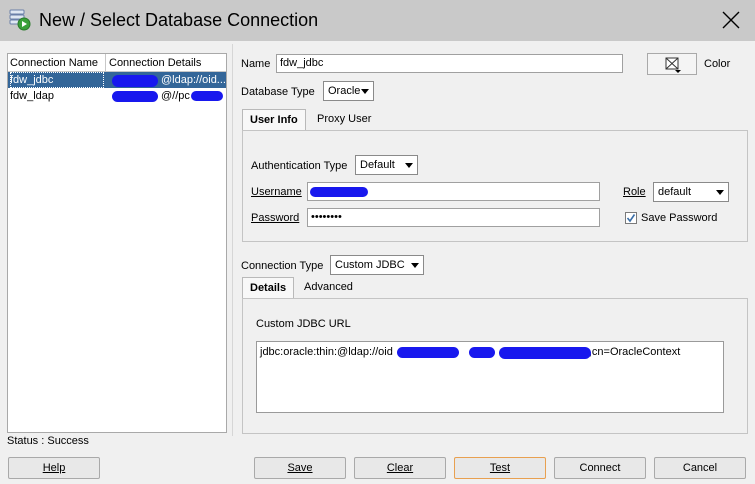  What do you see at coordinates (344, 91) in the screenshot?
I see `database-type-value: Oracle` at bounding box center [344, 91].